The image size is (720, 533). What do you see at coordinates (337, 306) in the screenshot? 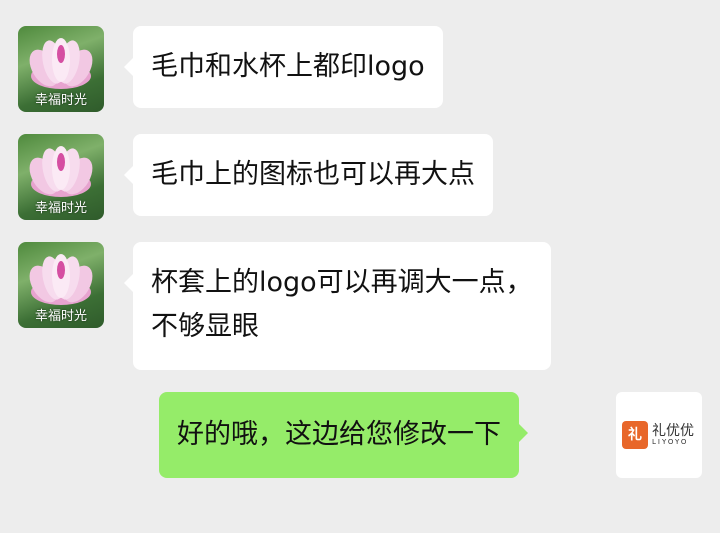
I see `message-bubble: 杯套上的logo可以再调大一点， 不够显眼` at bounding box center [337, 306].